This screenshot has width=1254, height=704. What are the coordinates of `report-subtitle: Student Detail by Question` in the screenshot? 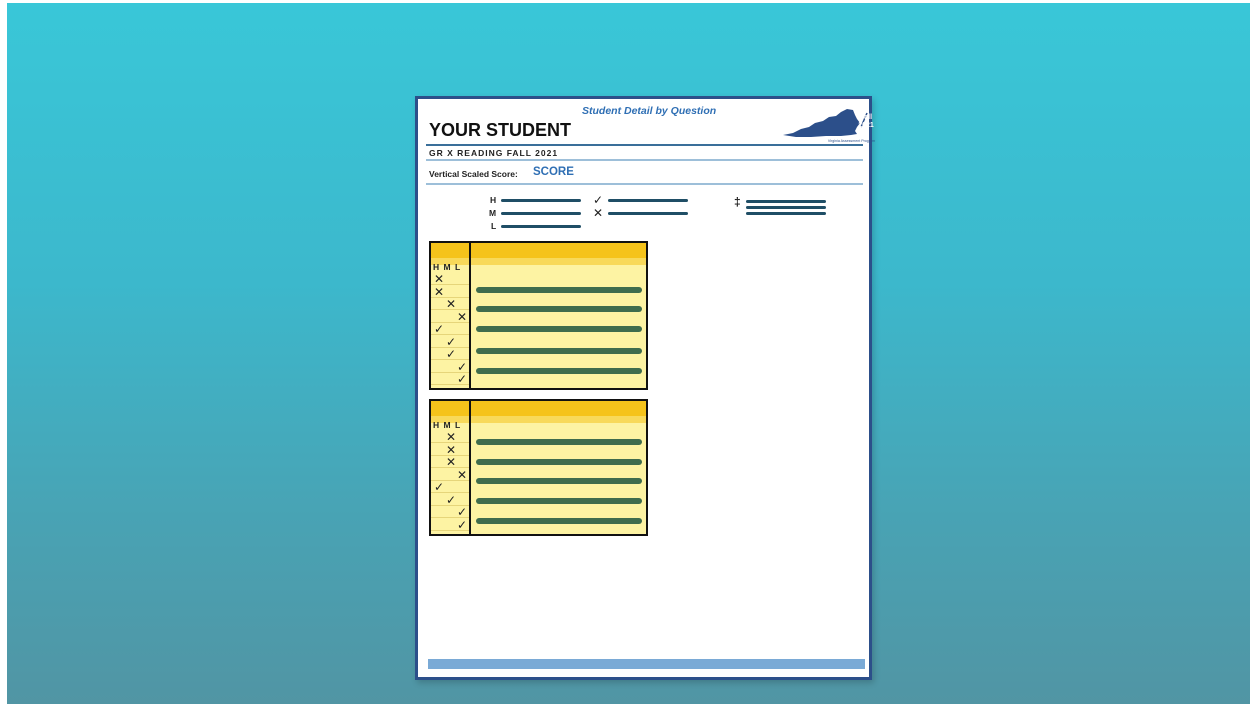 It's located at (649, 111).